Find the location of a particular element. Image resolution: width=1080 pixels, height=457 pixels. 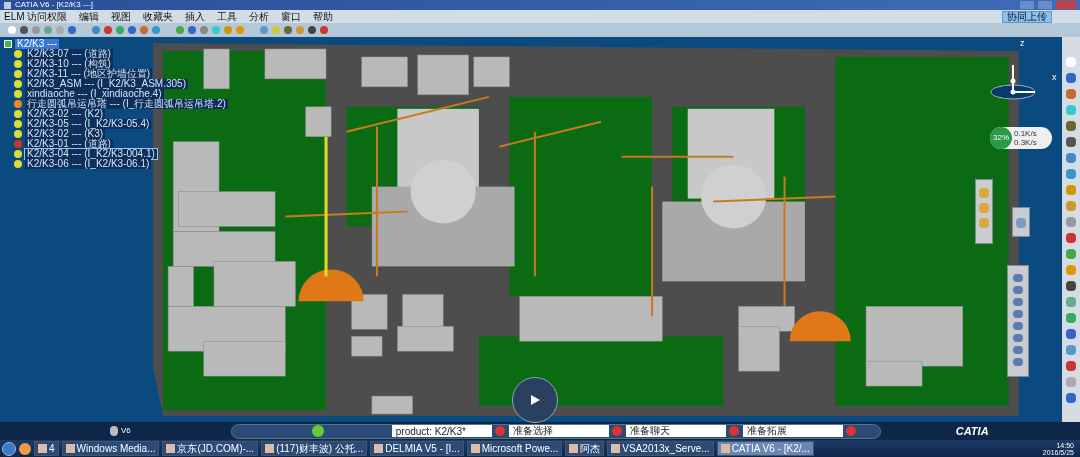

crane-icon is located at coordinates (18, 104).